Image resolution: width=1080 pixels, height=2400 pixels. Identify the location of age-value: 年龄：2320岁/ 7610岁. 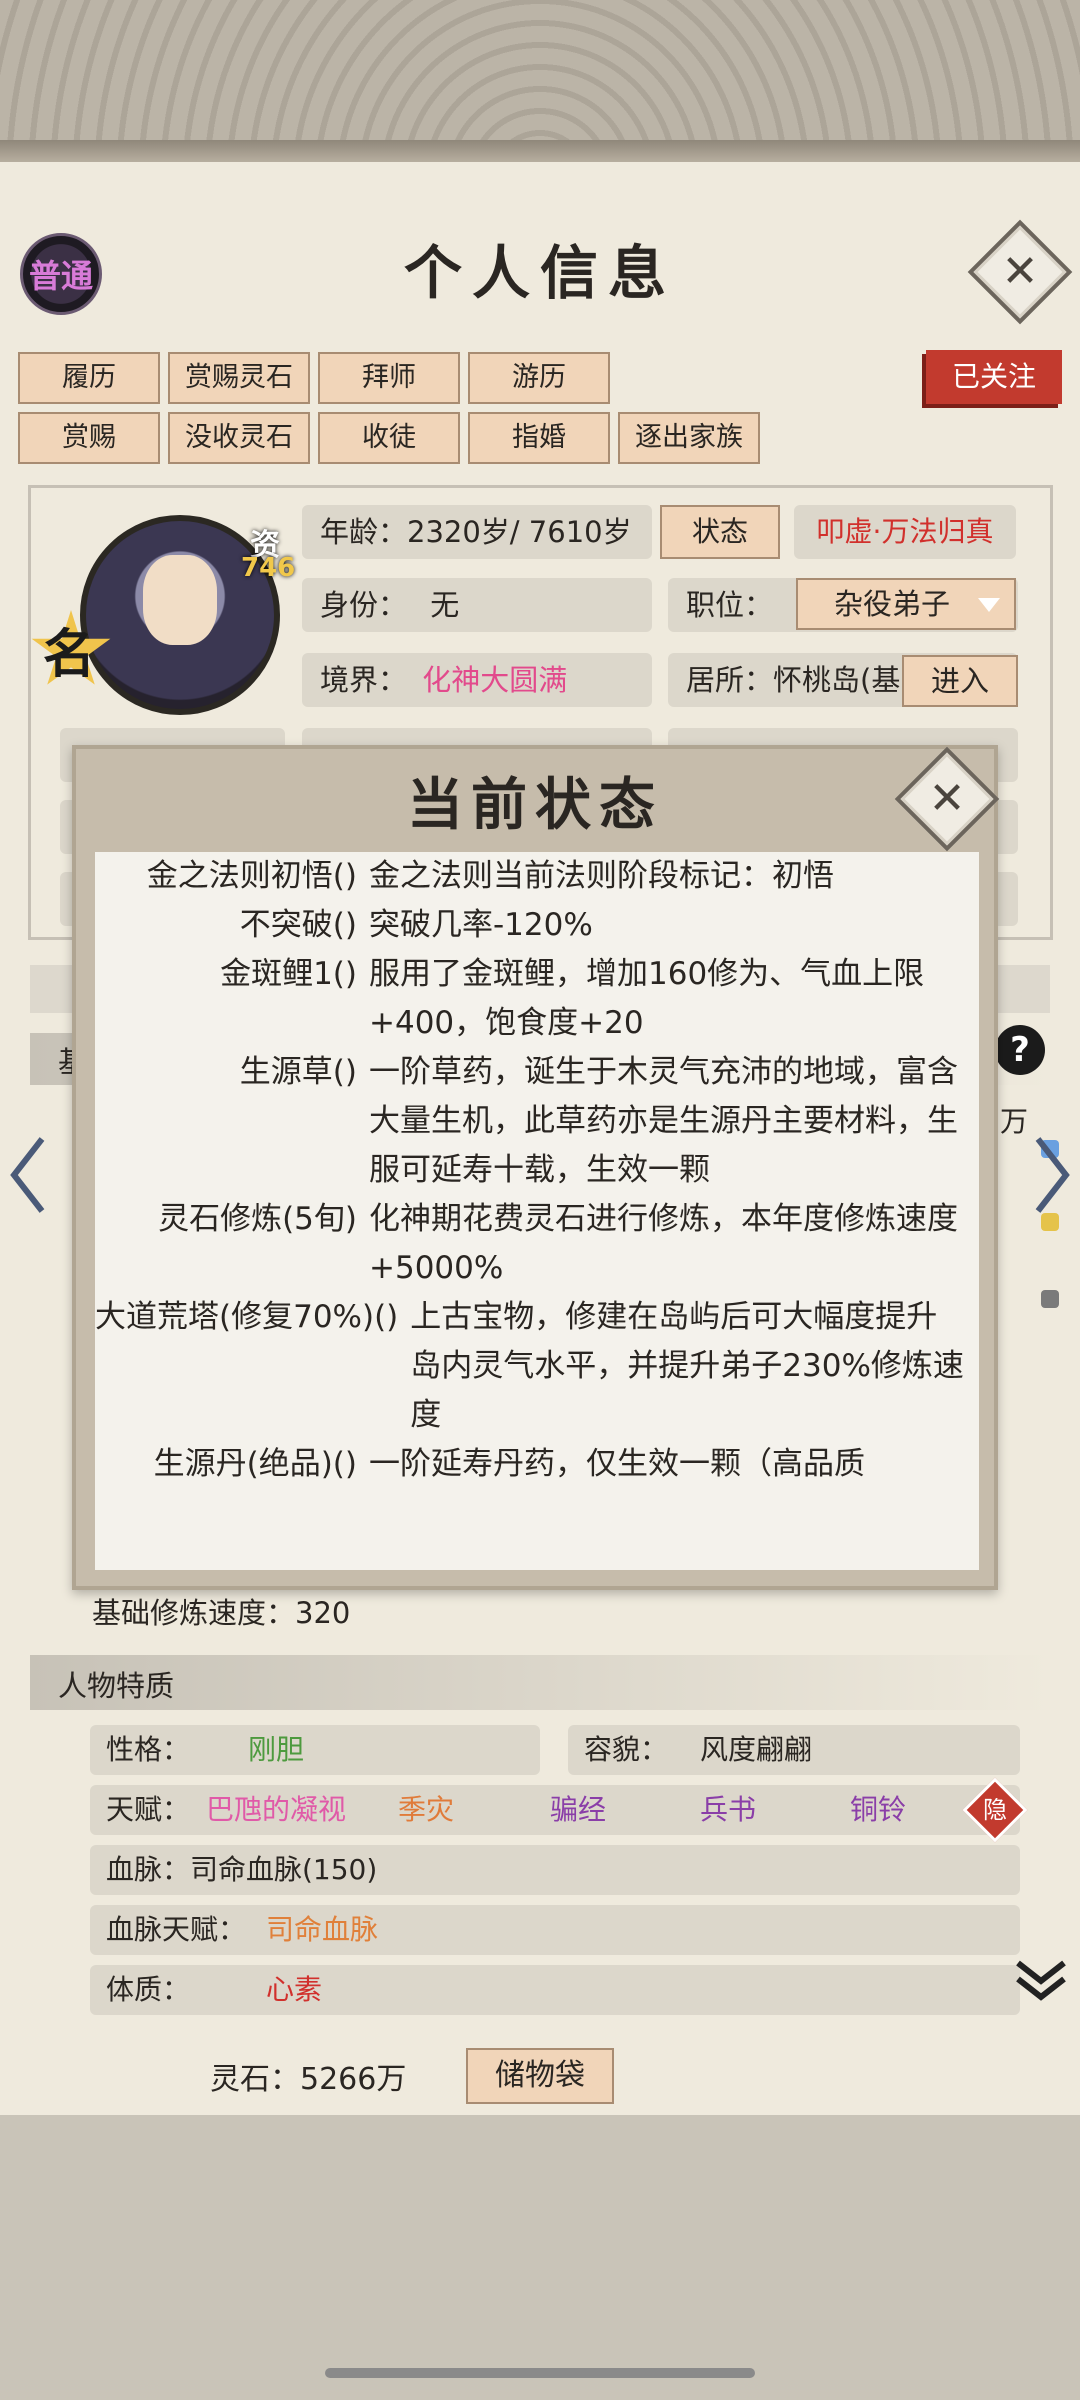
(476, 532).